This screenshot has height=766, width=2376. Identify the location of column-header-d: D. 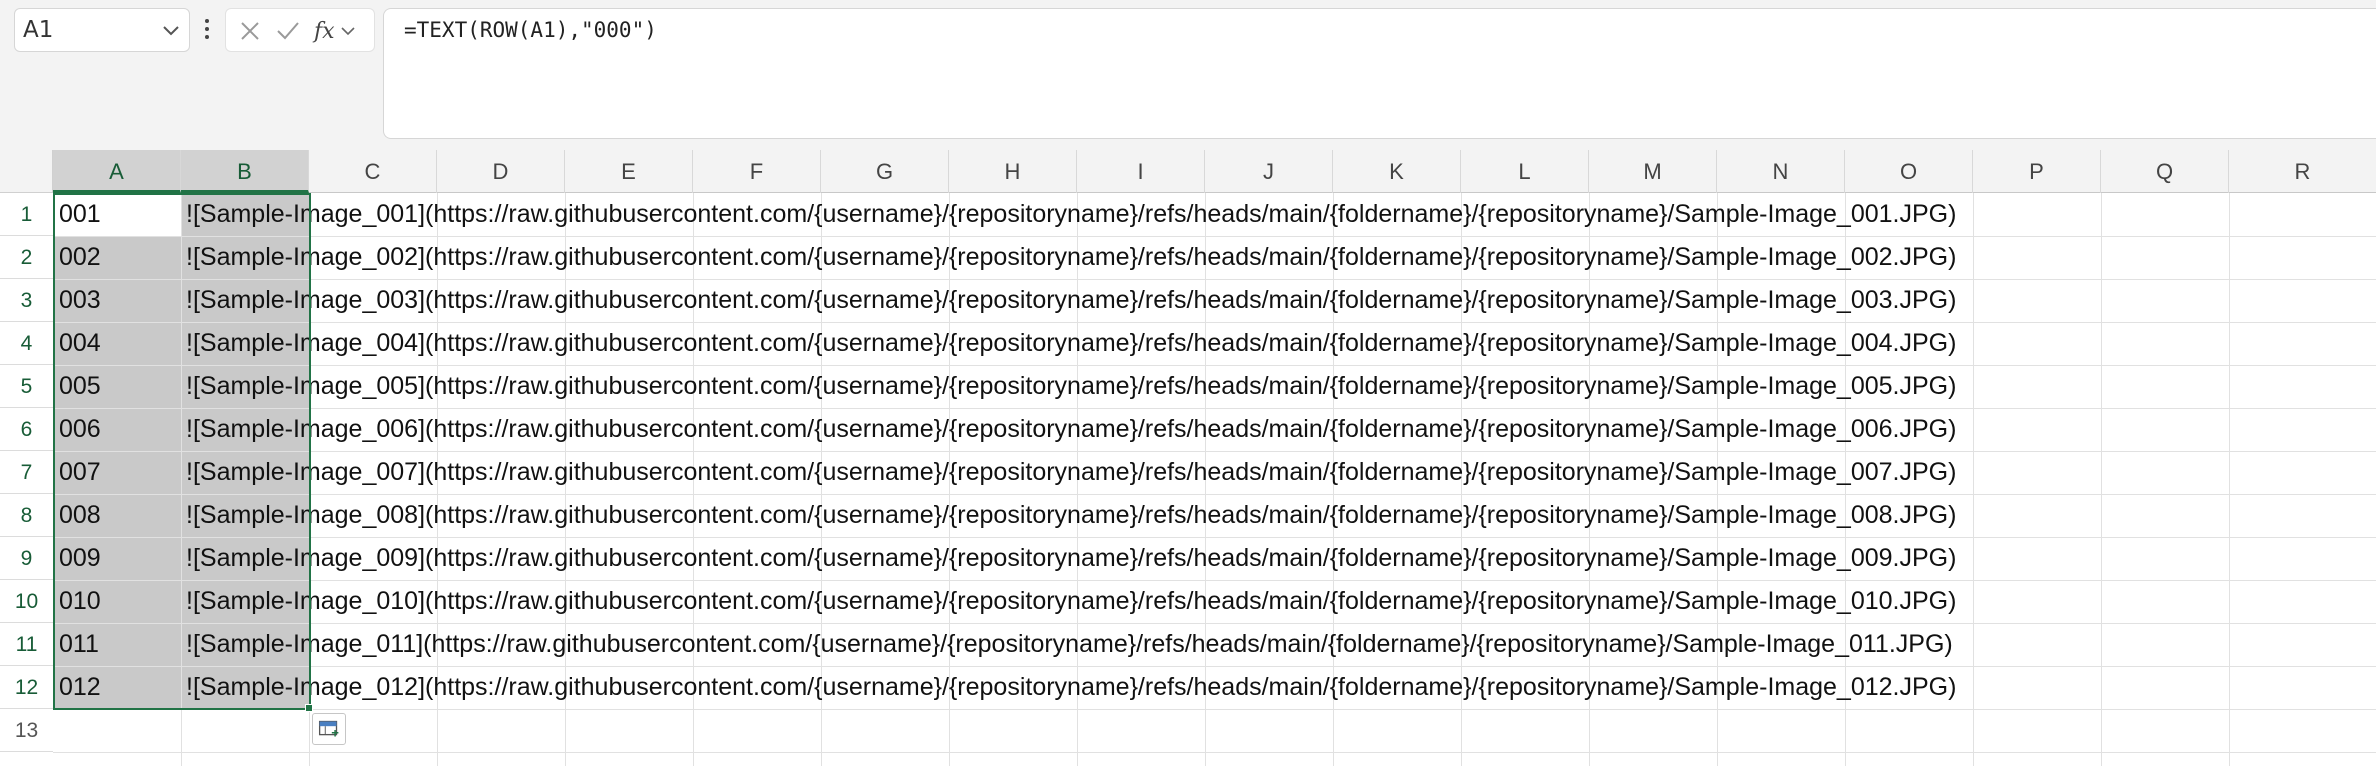
(501, 171).